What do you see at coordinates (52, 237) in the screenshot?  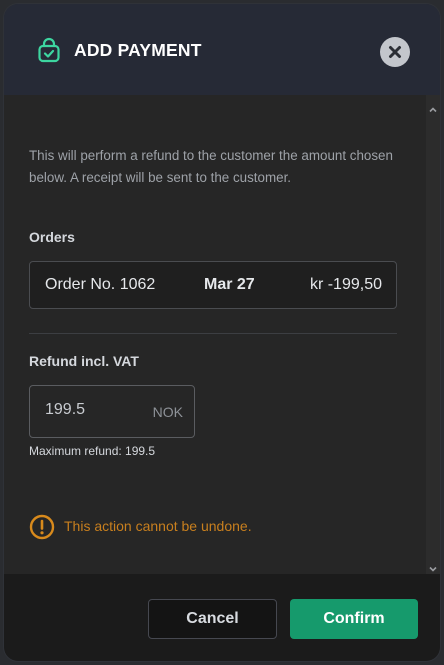 I see `orders-label: Orders` at bounding box center [52, 237].